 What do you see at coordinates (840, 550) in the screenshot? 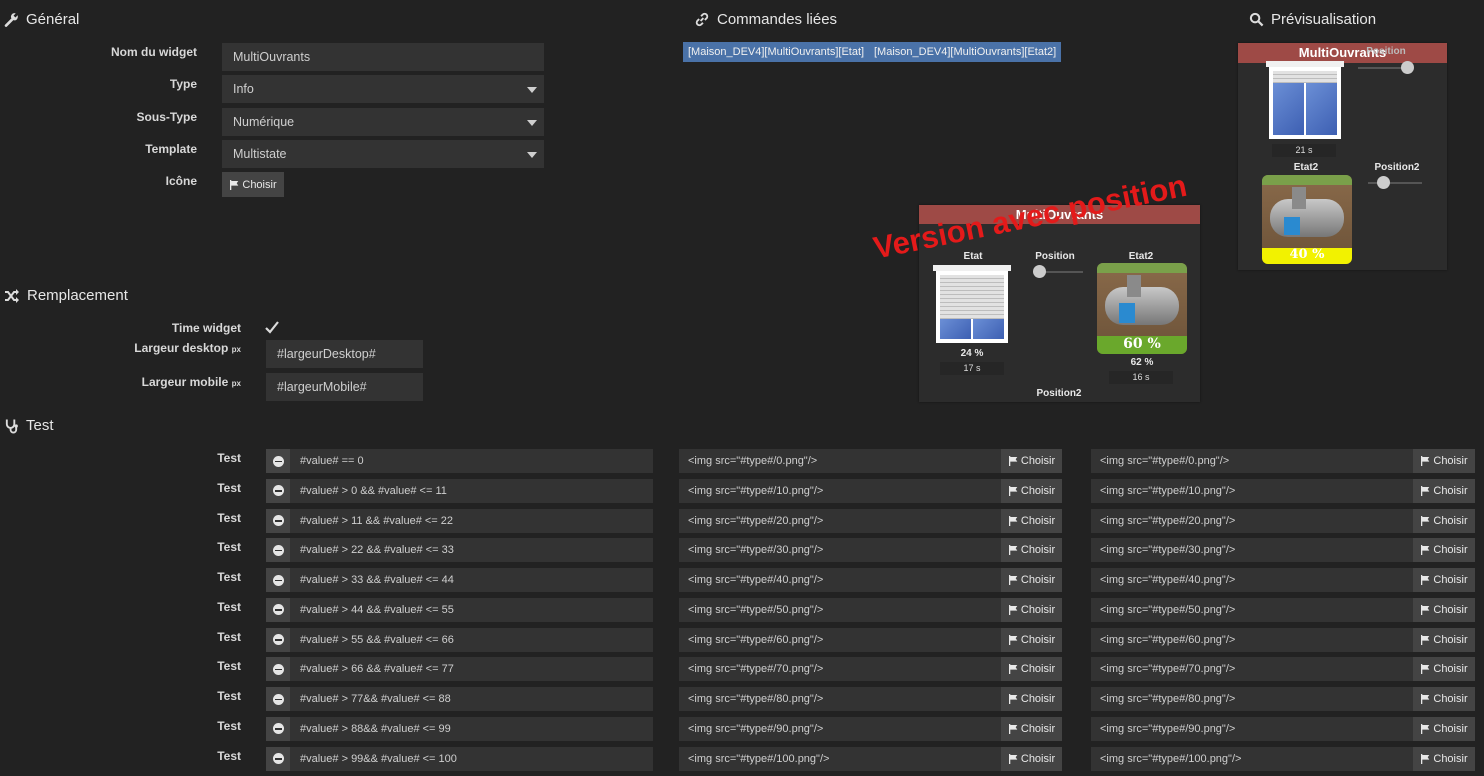
I see `test-image-field: <img src="#type#/30.png"/>` at bounding box center [840, 550].